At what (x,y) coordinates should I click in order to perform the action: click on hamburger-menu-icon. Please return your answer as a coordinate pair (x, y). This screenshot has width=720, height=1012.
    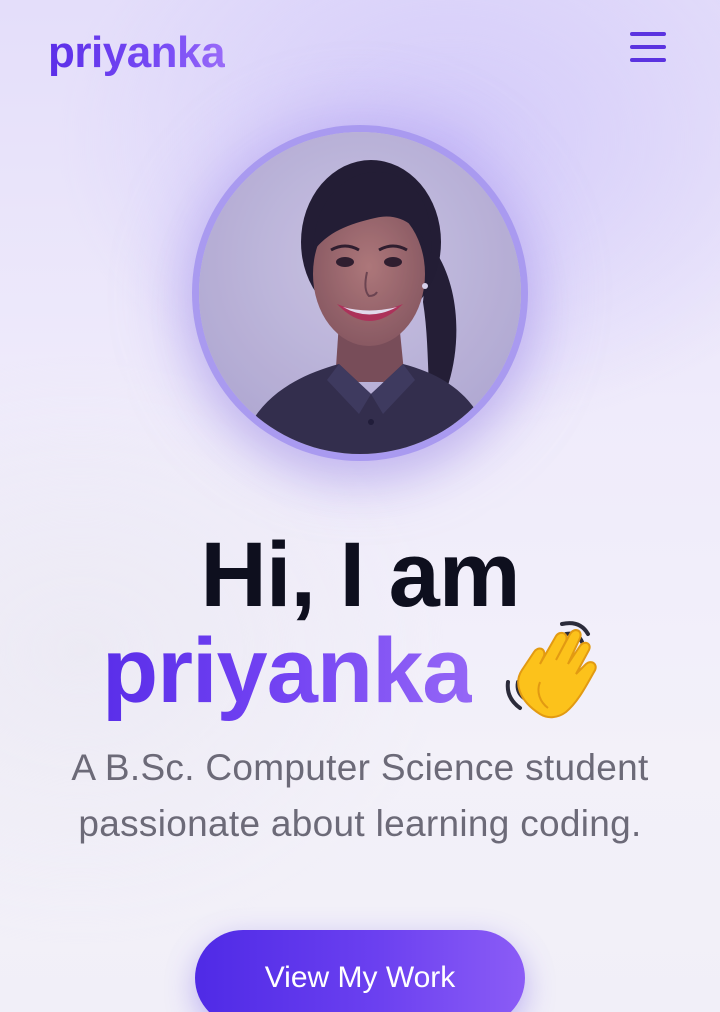
    Looking at the image, I should click on (648, 47).